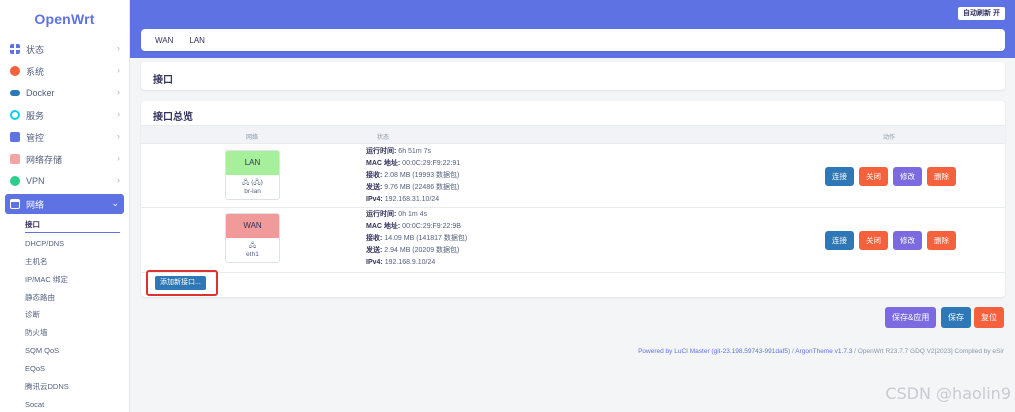 The width and height of the screenshot is (1015, 412). Describe the element at coordinates (981, 13) in the screenshot. I see `auto-refresh-button: 自动刷新 开` at that location.